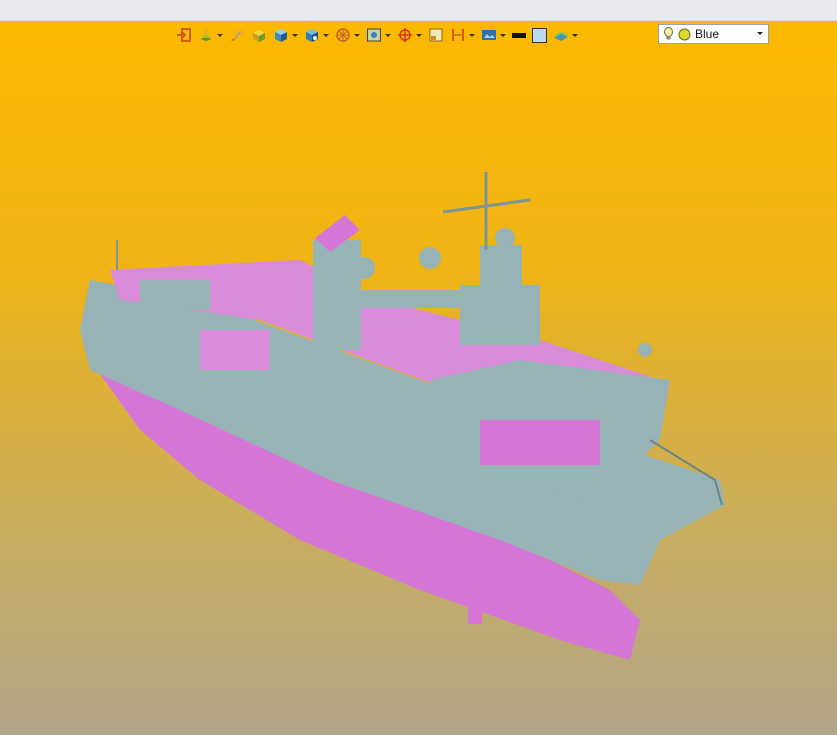 Image resolution: width=837 pixels, height=735 pixels. What do you see at coordinates (374, 35) in the screenshot?
I see `display-icon` at bounding box center [374, 35].